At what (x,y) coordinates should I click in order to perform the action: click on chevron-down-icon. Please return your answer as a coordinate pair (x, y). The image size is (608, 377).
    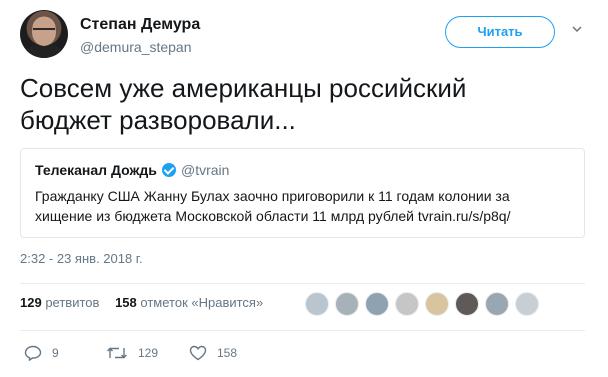
    Looking at the image, I should click on (577, 29).